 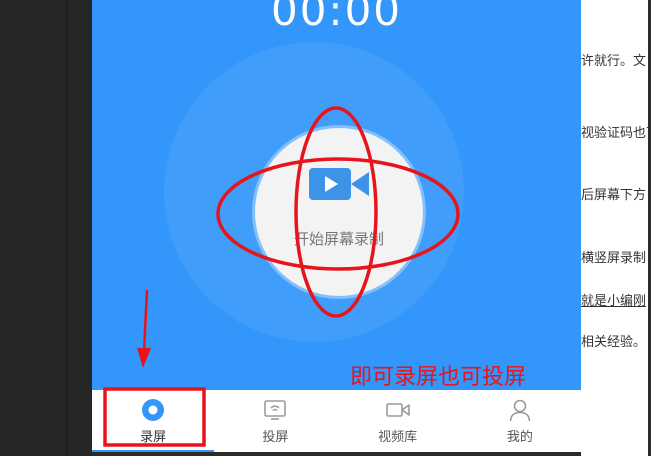 What do you see at coordinates (275, 421) in the screenshot?
I see `nav-item-cast: 投屏` at bounding box center [275, 421].